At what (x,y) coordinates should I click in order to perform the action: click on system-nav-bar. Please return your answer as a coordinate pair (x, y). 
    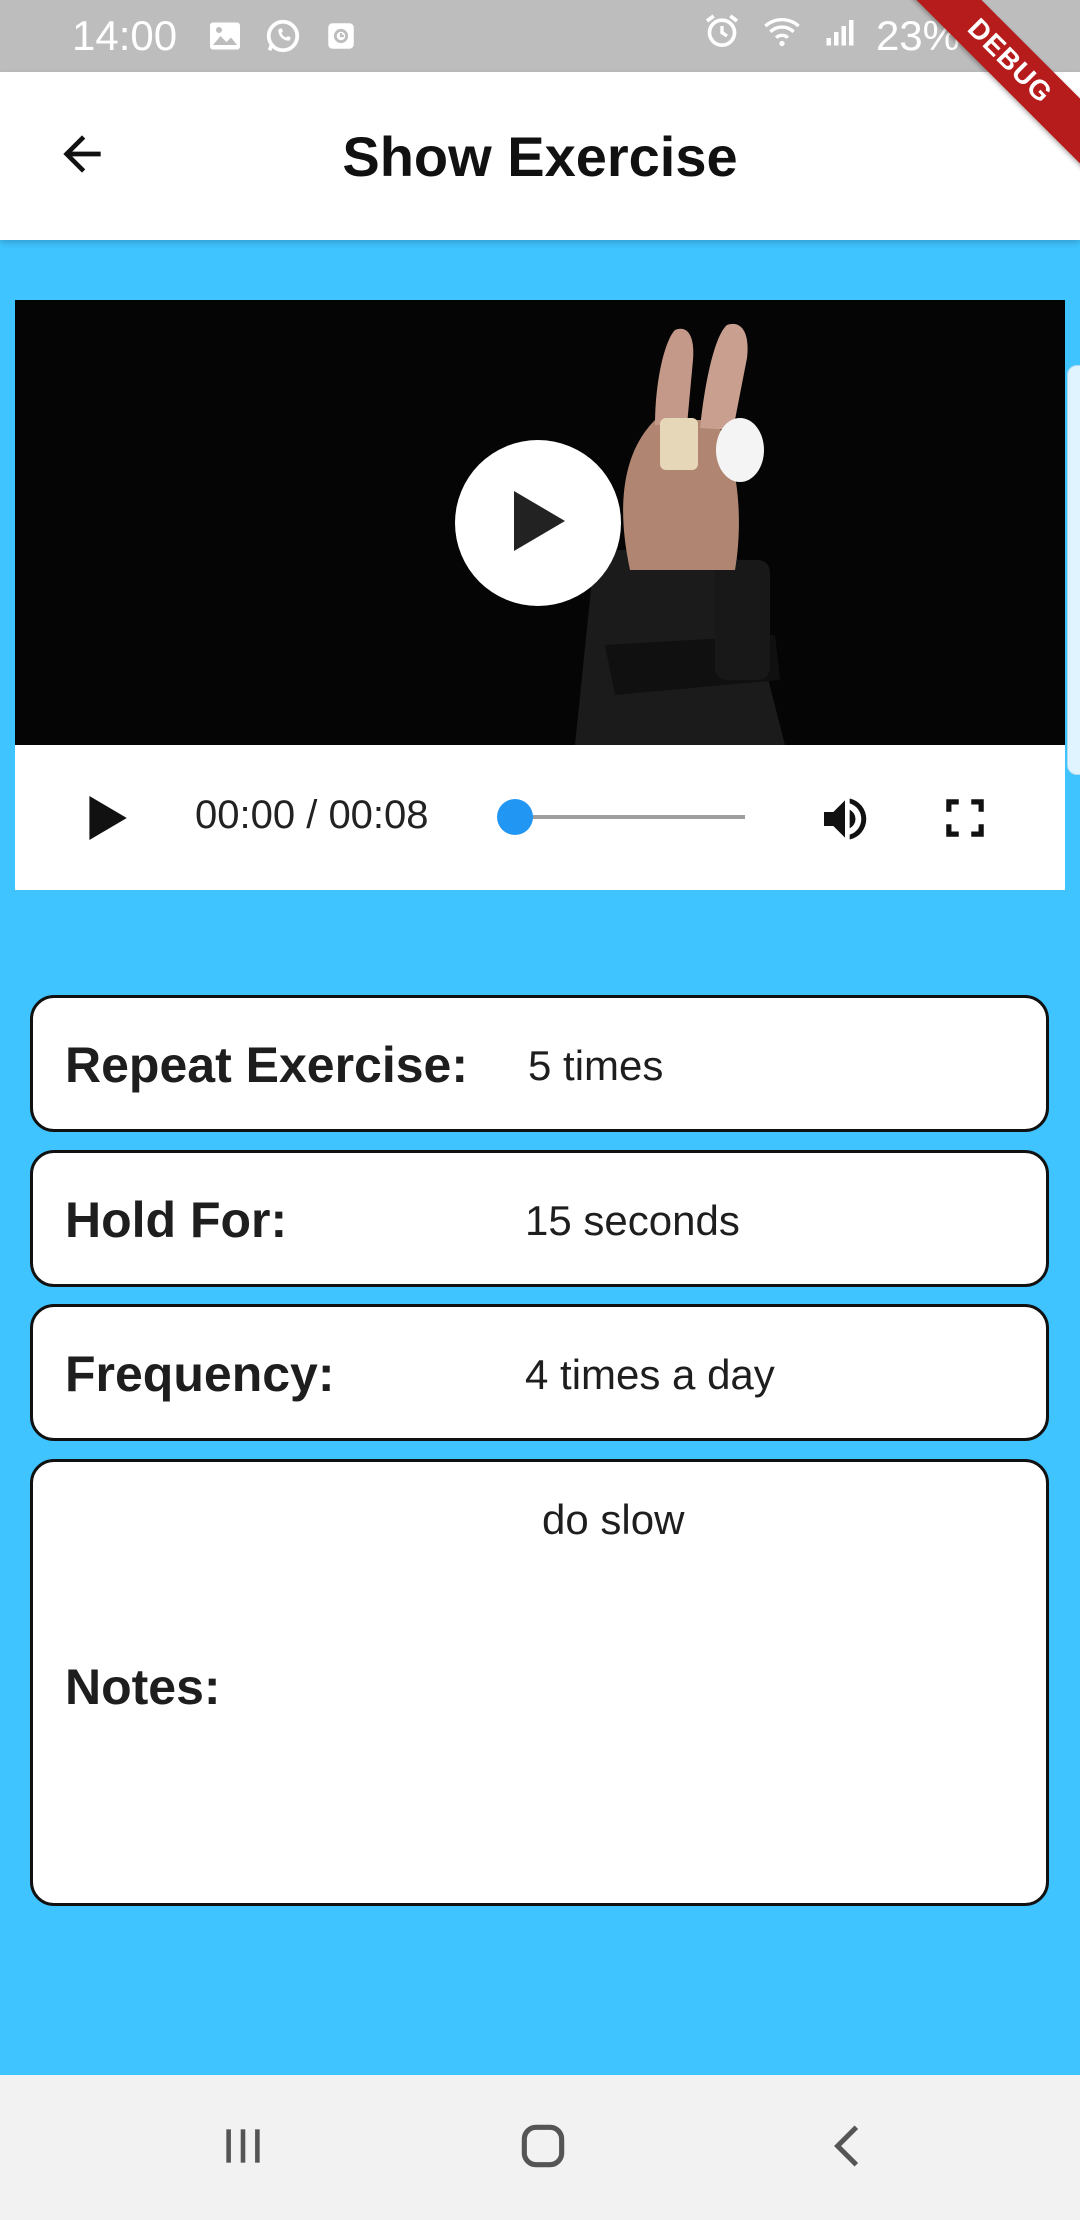
    Looking at the image, I should click on (540, 2147).